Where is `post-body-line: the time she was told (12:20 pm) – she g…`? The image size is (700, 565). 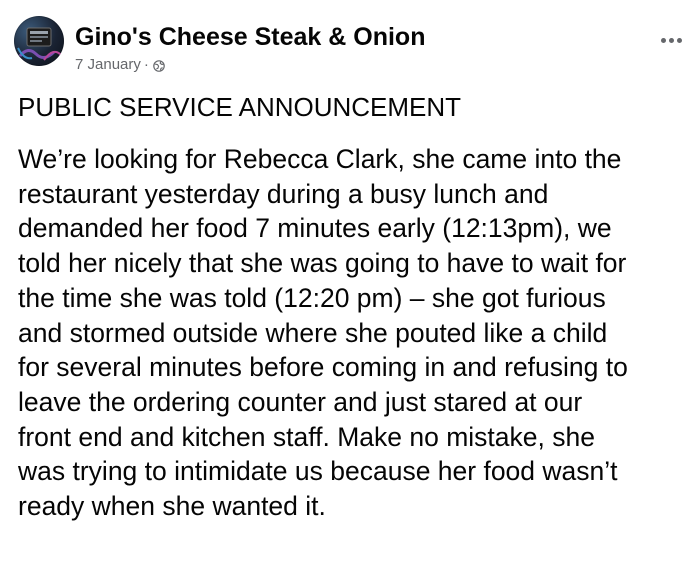
post-body-line: the time she was told (12:20 pm) – she g… is located at coordinates (312, 297).